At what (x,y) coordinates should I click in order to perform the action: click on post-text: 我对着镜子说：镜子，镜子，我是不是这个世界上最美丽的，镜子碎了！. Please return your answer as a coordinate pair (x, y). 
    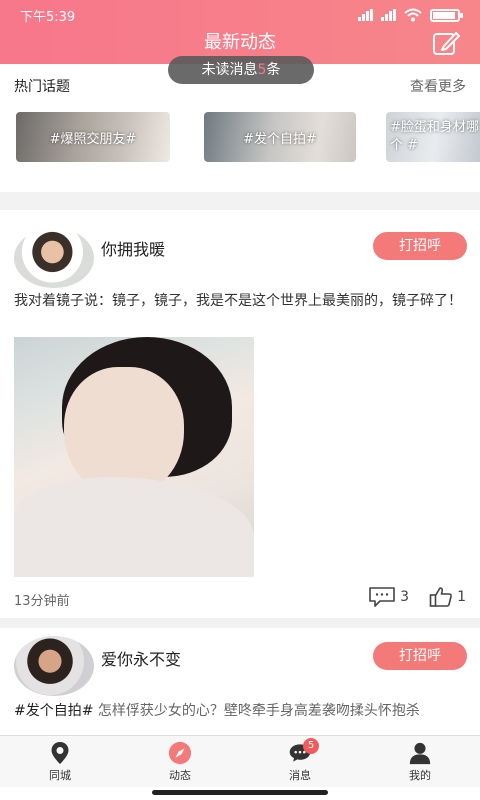
    Looking at the image, I should click on (238, 301).